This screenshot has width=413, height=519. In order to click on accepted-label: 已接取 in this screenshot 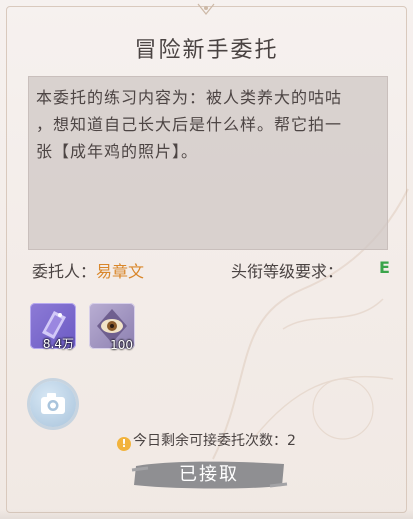, I will do `click(209, 474)`.